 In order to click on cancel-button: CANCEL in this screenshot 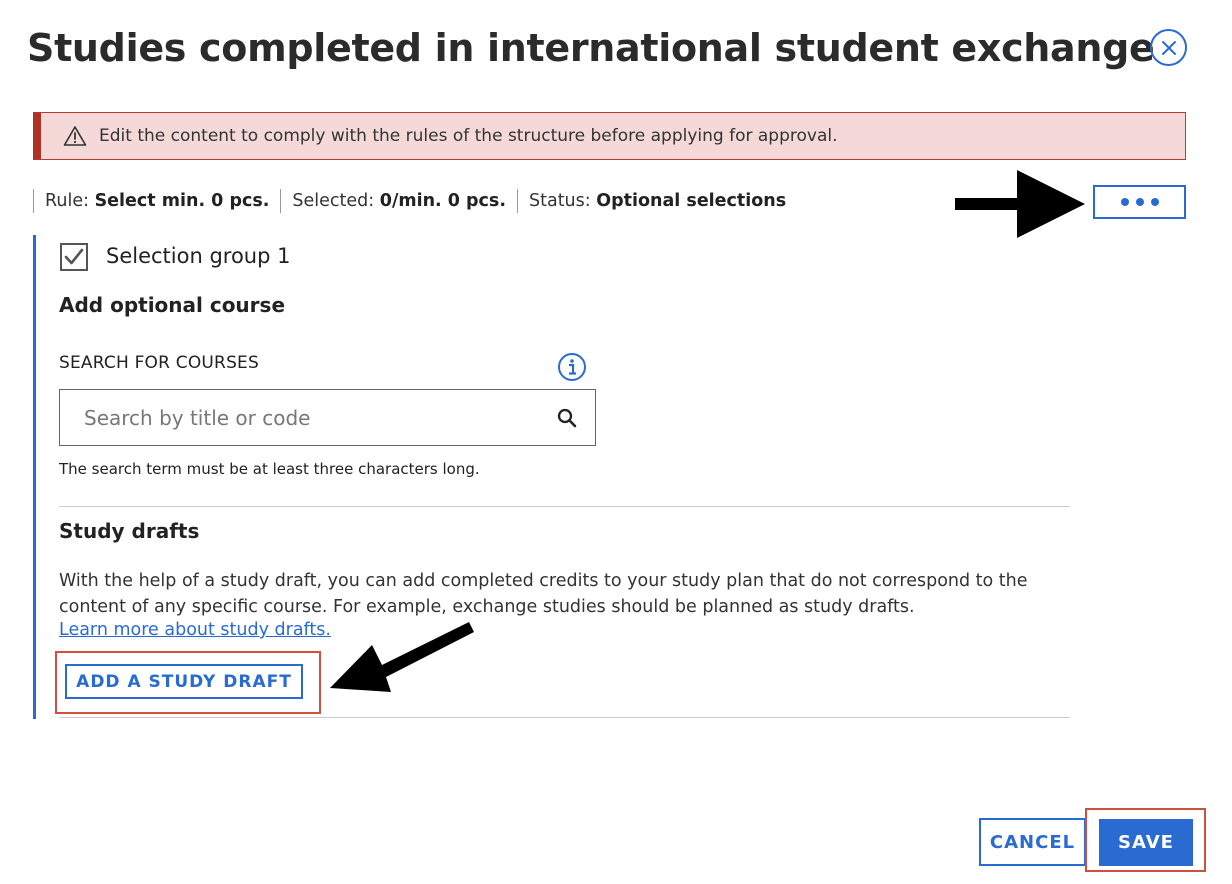, I will do `click(1032, 842)`.